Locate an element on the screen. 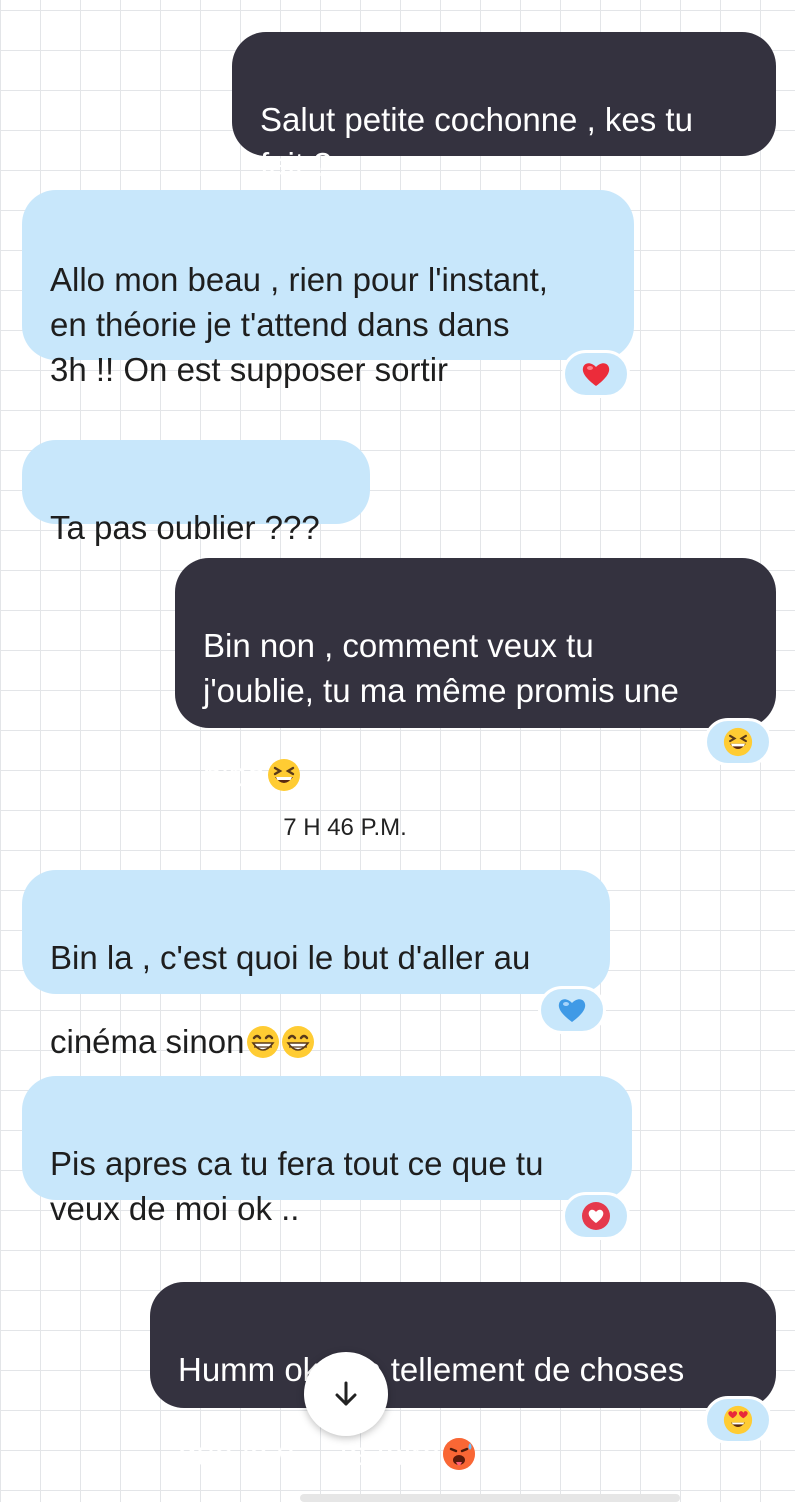  scroll-to-bottom-button is located at coordinates (346, 1394).